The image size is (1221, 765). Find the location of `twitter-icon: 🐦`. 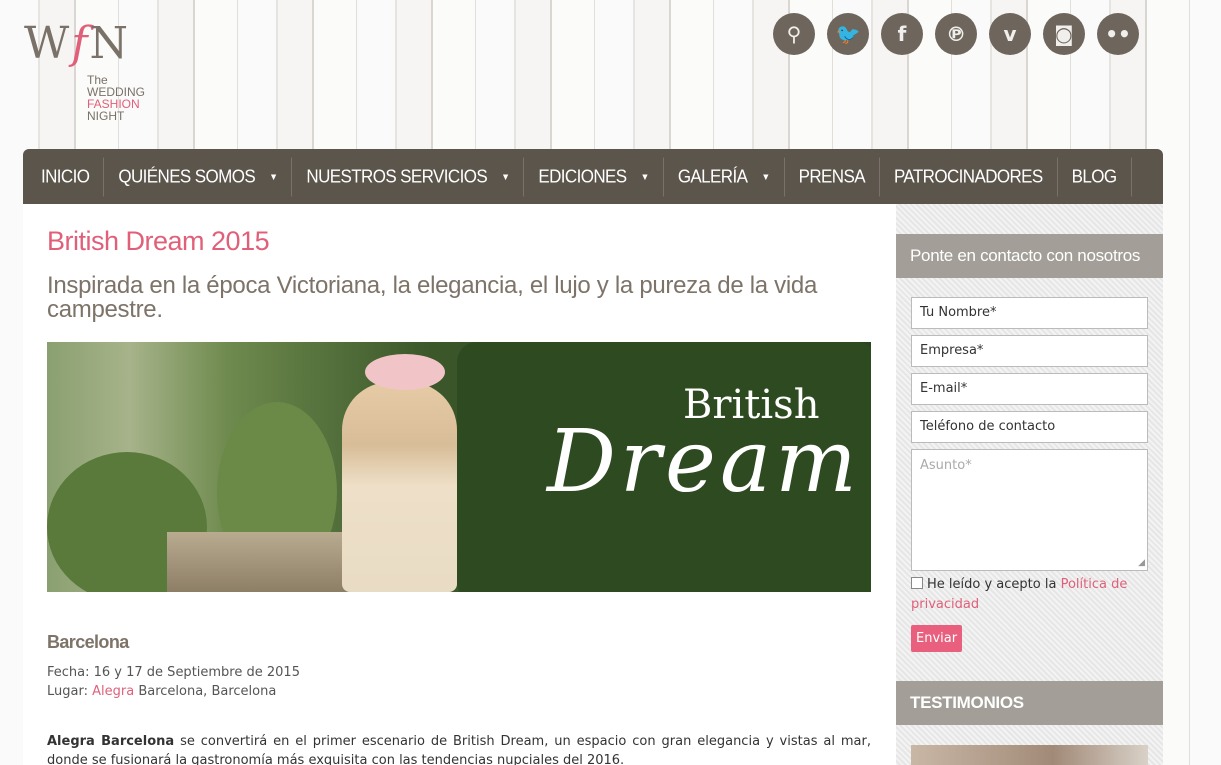

twitter-icon: 🐦 is located at coordinates (848, 34).